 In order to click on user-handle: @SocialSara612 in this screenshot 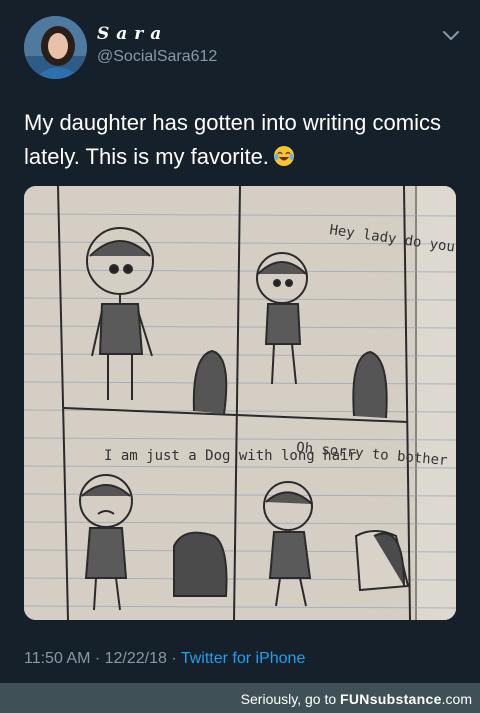, I will do `click(157, 57)`.